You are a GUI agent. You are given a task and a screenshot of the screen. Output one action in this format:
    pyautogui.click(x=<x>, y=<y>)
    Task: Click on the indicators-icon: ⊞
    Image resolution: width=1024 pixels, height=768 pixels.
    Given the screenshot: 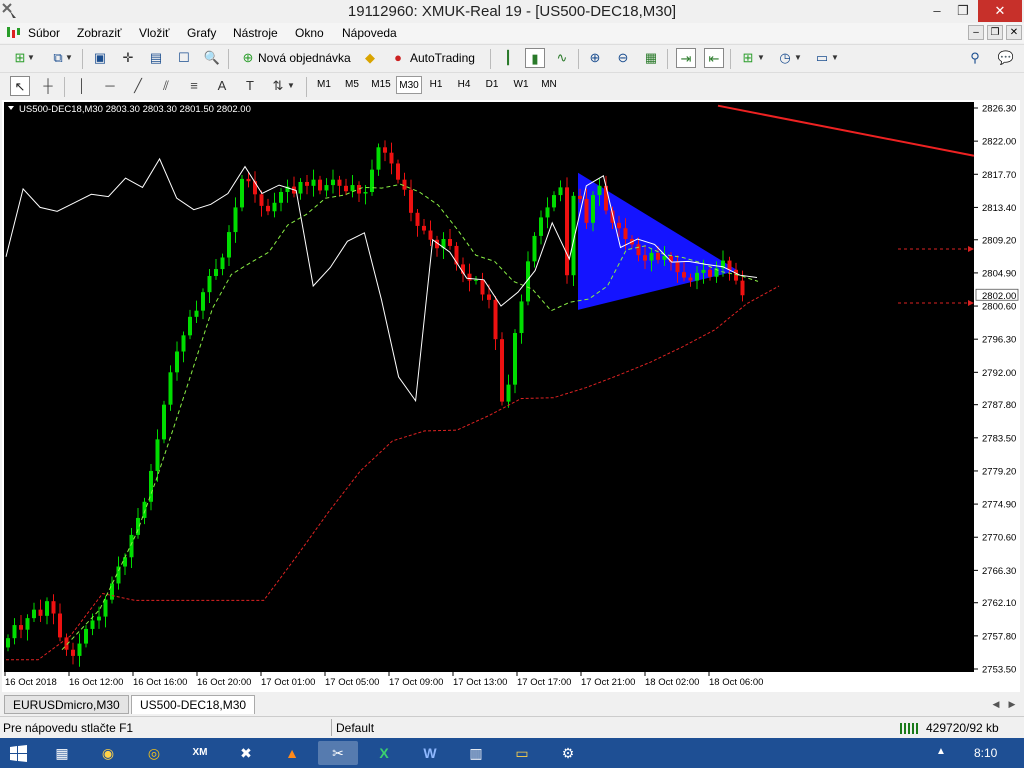 What is the action you would take?
    pyautogui.click(x=748, y=58)
    